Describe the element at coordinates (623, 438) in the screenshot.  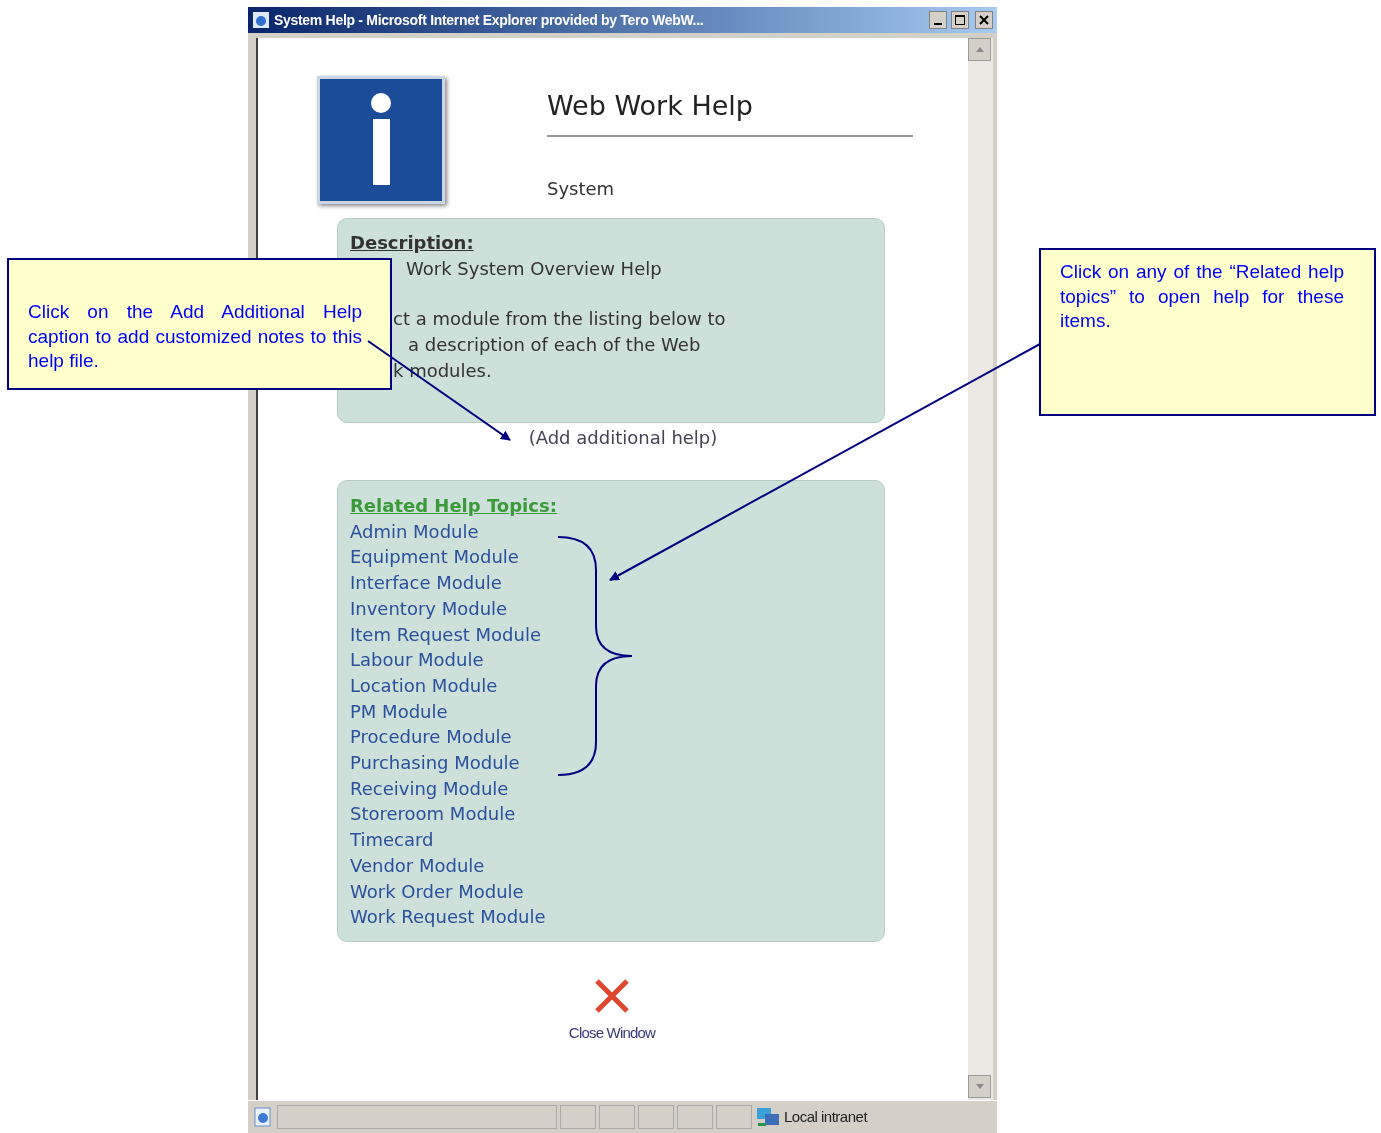
I see `add-help-link: (Add additional help)` at that location.